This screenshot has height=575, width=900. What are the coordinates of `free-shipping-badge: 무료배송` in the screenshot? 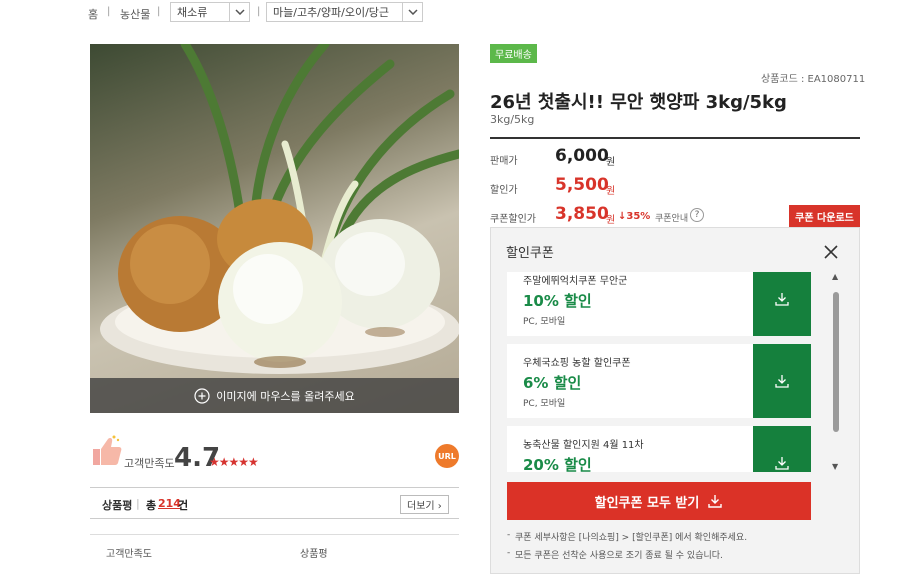 It's located at (513, 53).